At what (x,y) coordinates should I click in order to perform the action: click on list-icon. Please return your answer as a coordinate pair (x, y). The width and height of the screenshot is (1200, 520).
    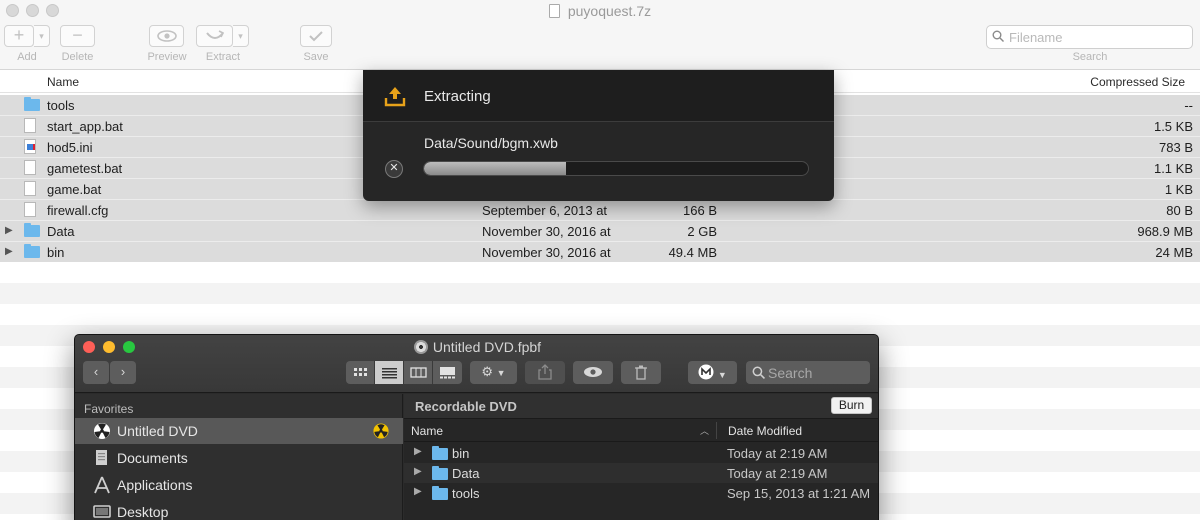
    Looking at the image, I should click on (389, 373).